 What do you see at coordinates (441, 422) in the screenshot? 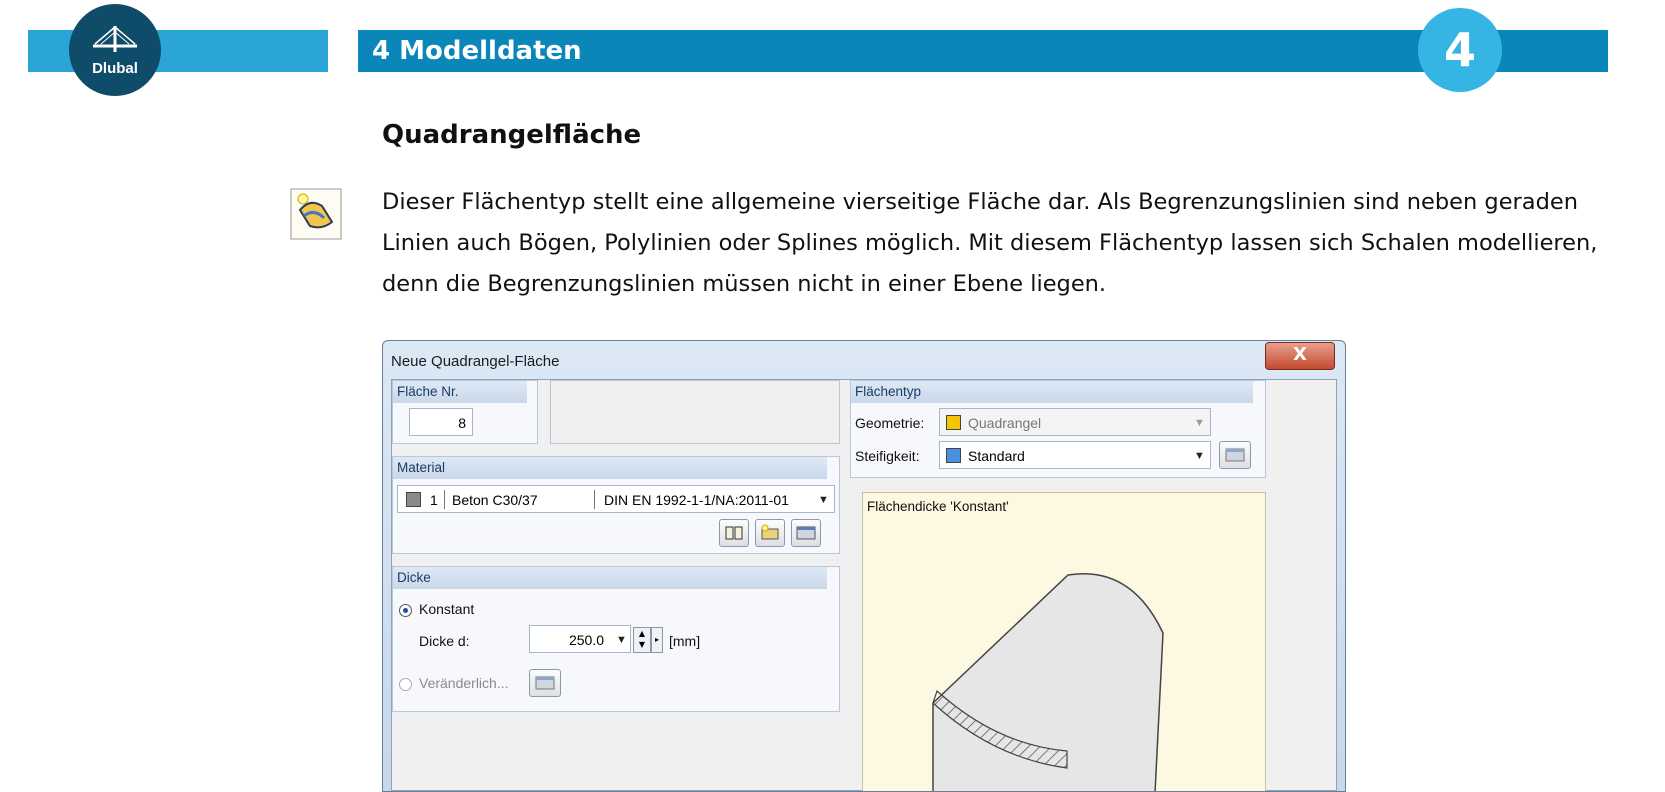
I see `flaeche-nr-input: 8` at bounding box center [441, 422].